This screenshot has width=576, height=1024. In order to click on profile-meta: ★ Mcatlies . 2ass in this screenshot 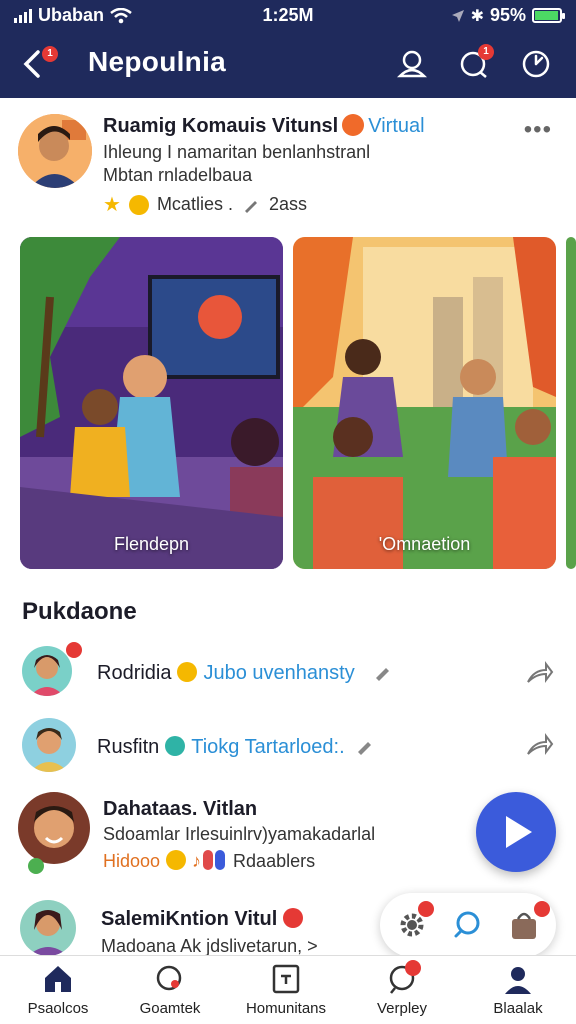, I will do `click(205, 204)`.